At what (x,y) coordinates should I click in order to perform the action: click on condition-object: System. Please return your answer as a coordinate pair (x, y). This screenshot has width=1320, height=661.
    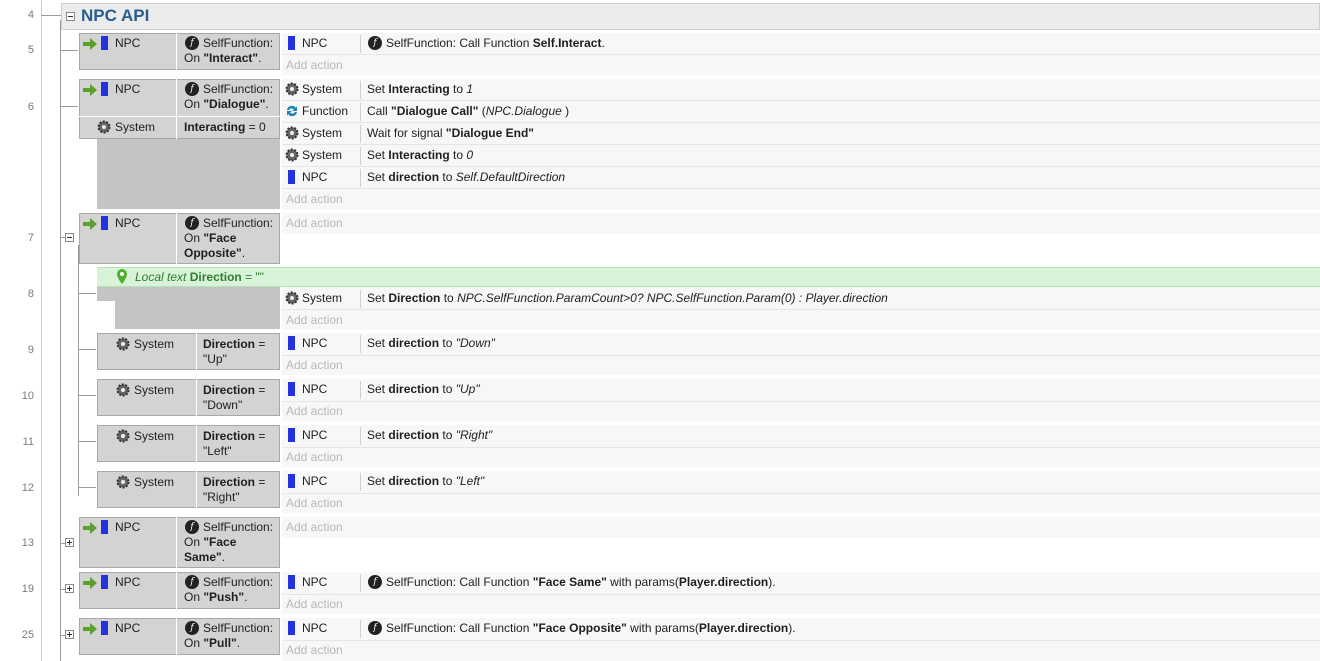
    Looking at the image, I should click on (154, 436).